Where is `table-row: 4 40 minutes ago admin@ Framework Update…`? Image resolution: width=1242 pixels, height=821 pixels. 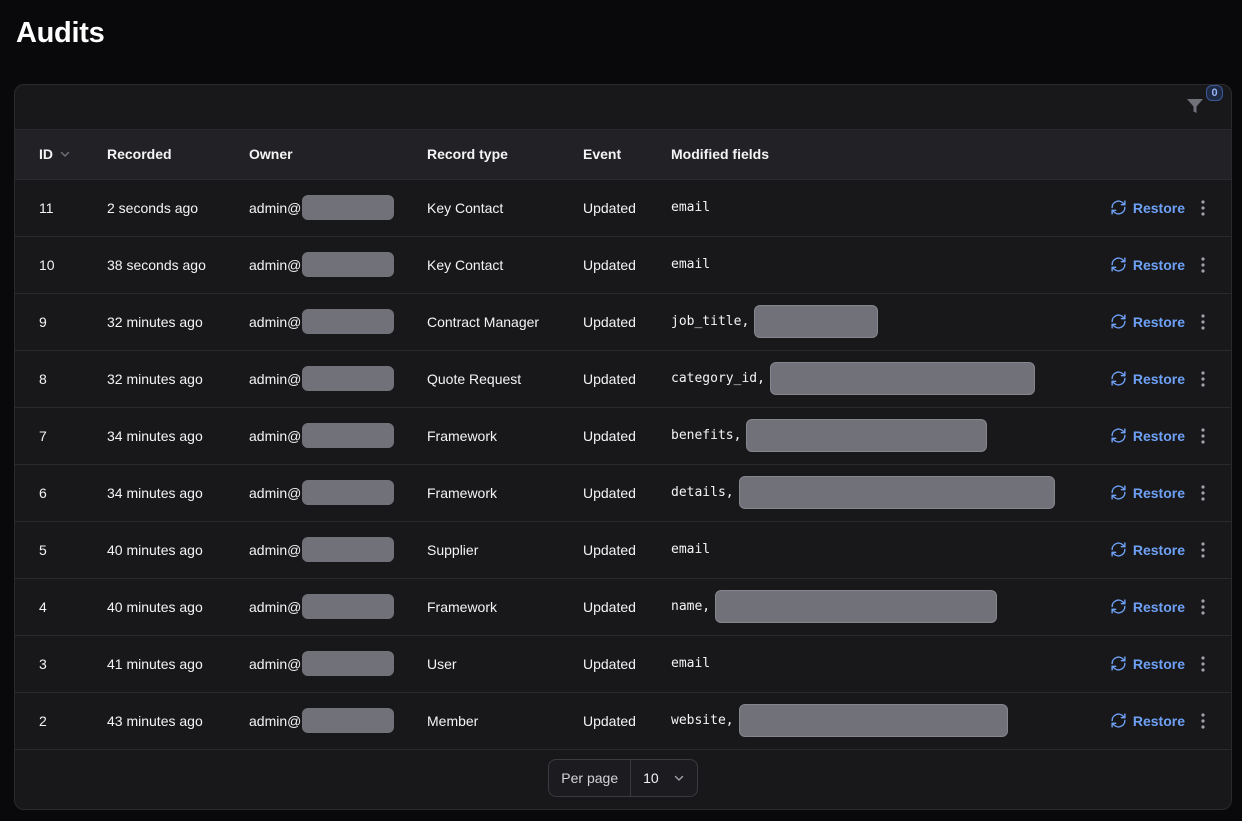
table-row: 4 40 minutes ago admin@ Framework Update… is located at coordinates (623, 606).